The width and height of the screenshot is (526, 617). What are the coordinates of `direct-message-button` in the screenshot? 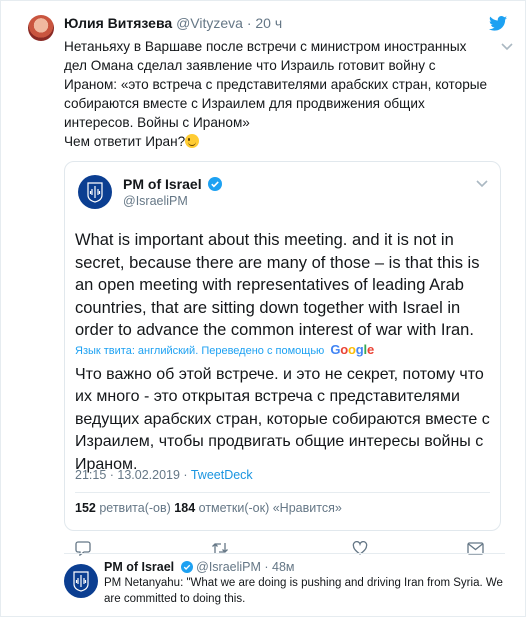 It's located at (475, 548).